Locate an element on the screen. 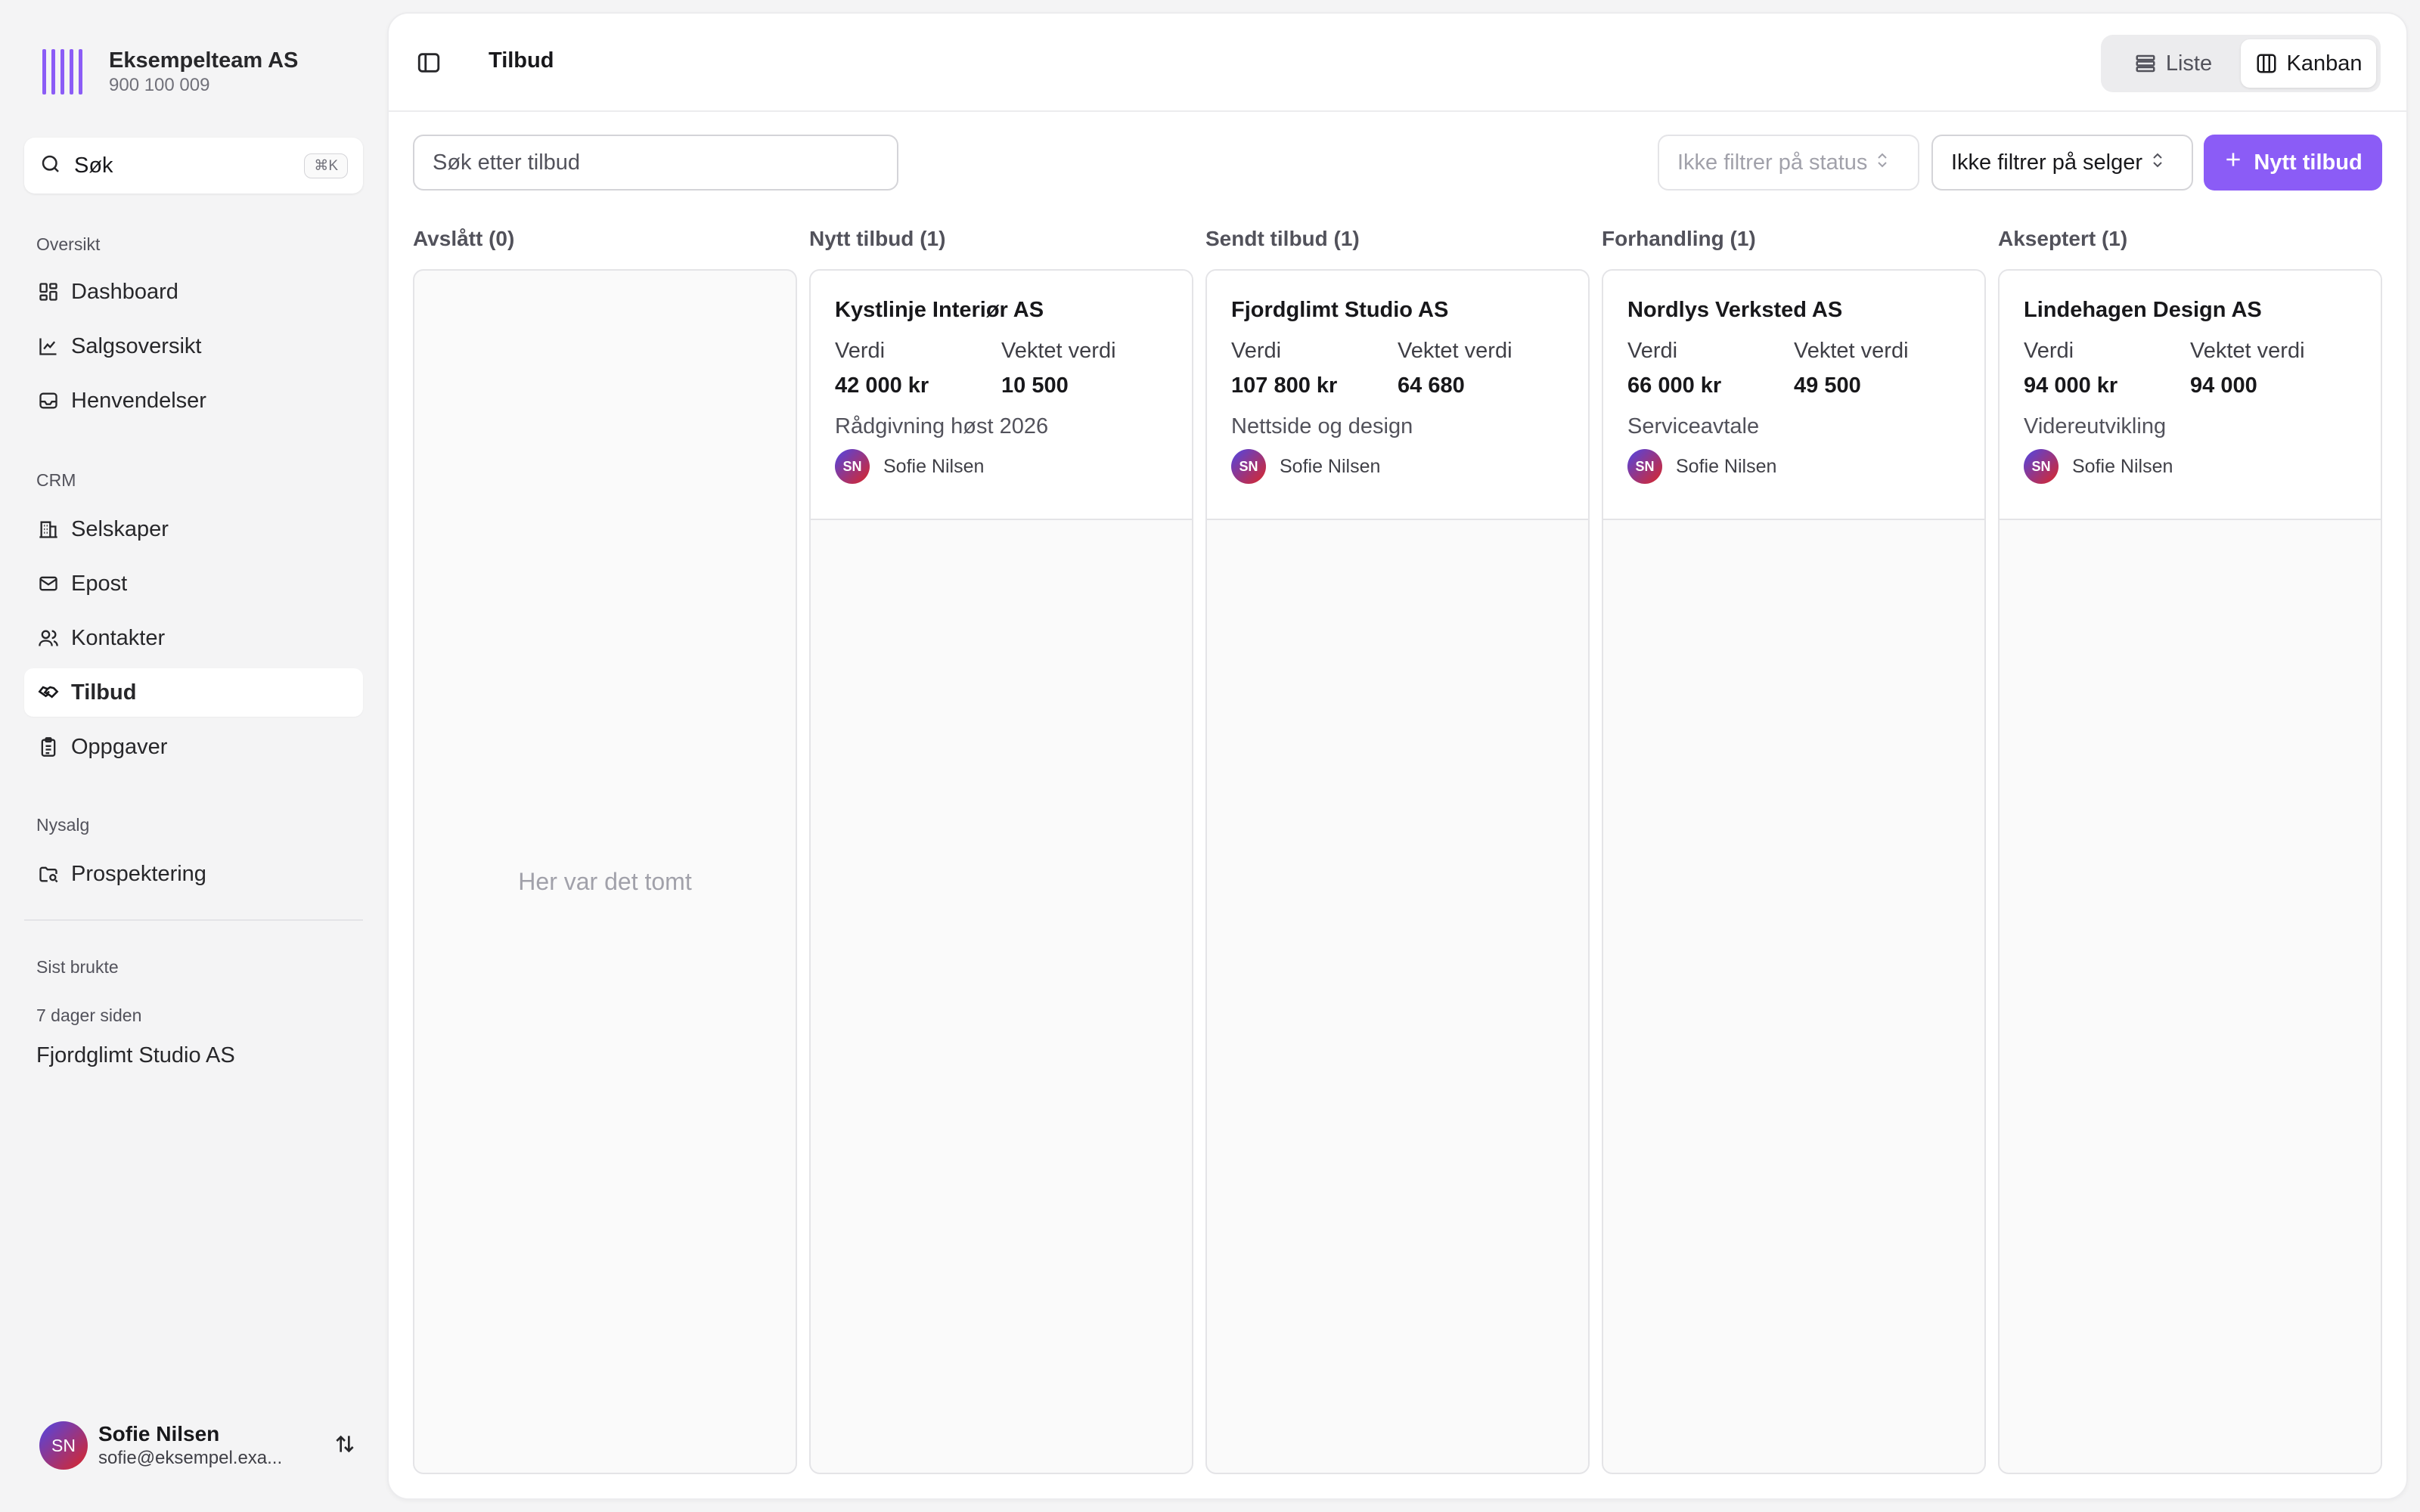 The width and height of the screenshot is (2420, 1512). section-label-crm: CRM is located at coordinates (56, 480).